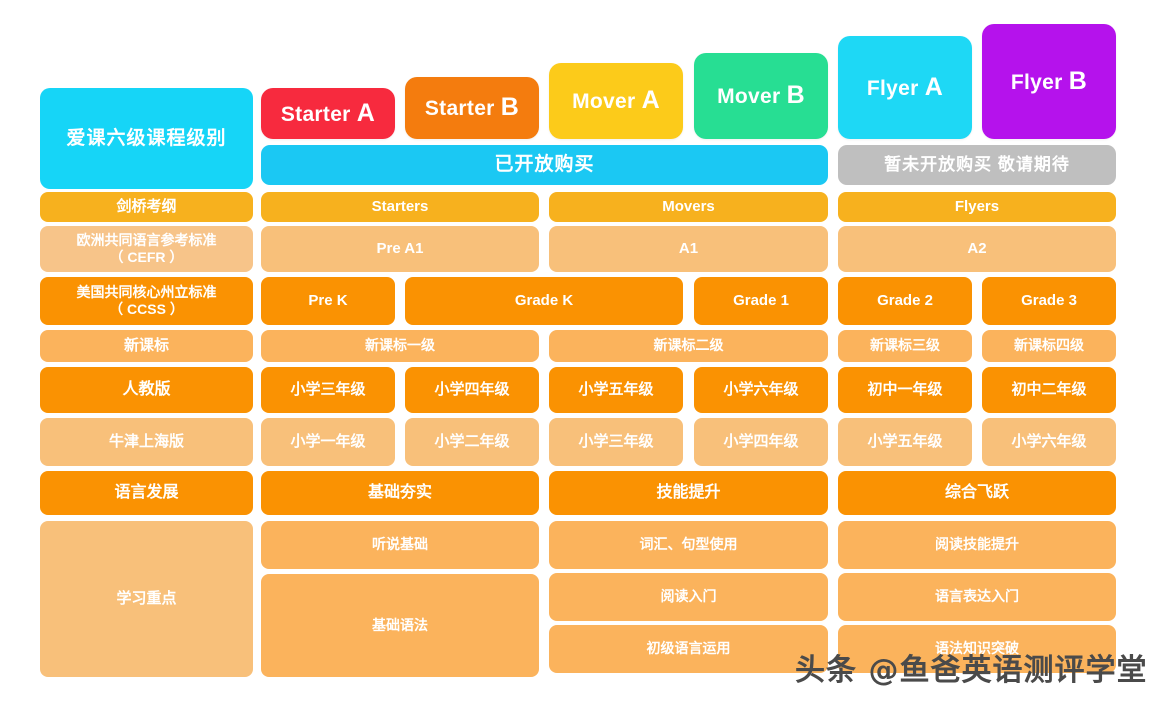 The width and height of the screenshot is (1163, 701). What do you see at coordinates (146, 249) in the screenshot?
I see `row-label-cefr: 欧洲共同语言参考标准 （ CEFR ）` at bounding box center [146, 249].